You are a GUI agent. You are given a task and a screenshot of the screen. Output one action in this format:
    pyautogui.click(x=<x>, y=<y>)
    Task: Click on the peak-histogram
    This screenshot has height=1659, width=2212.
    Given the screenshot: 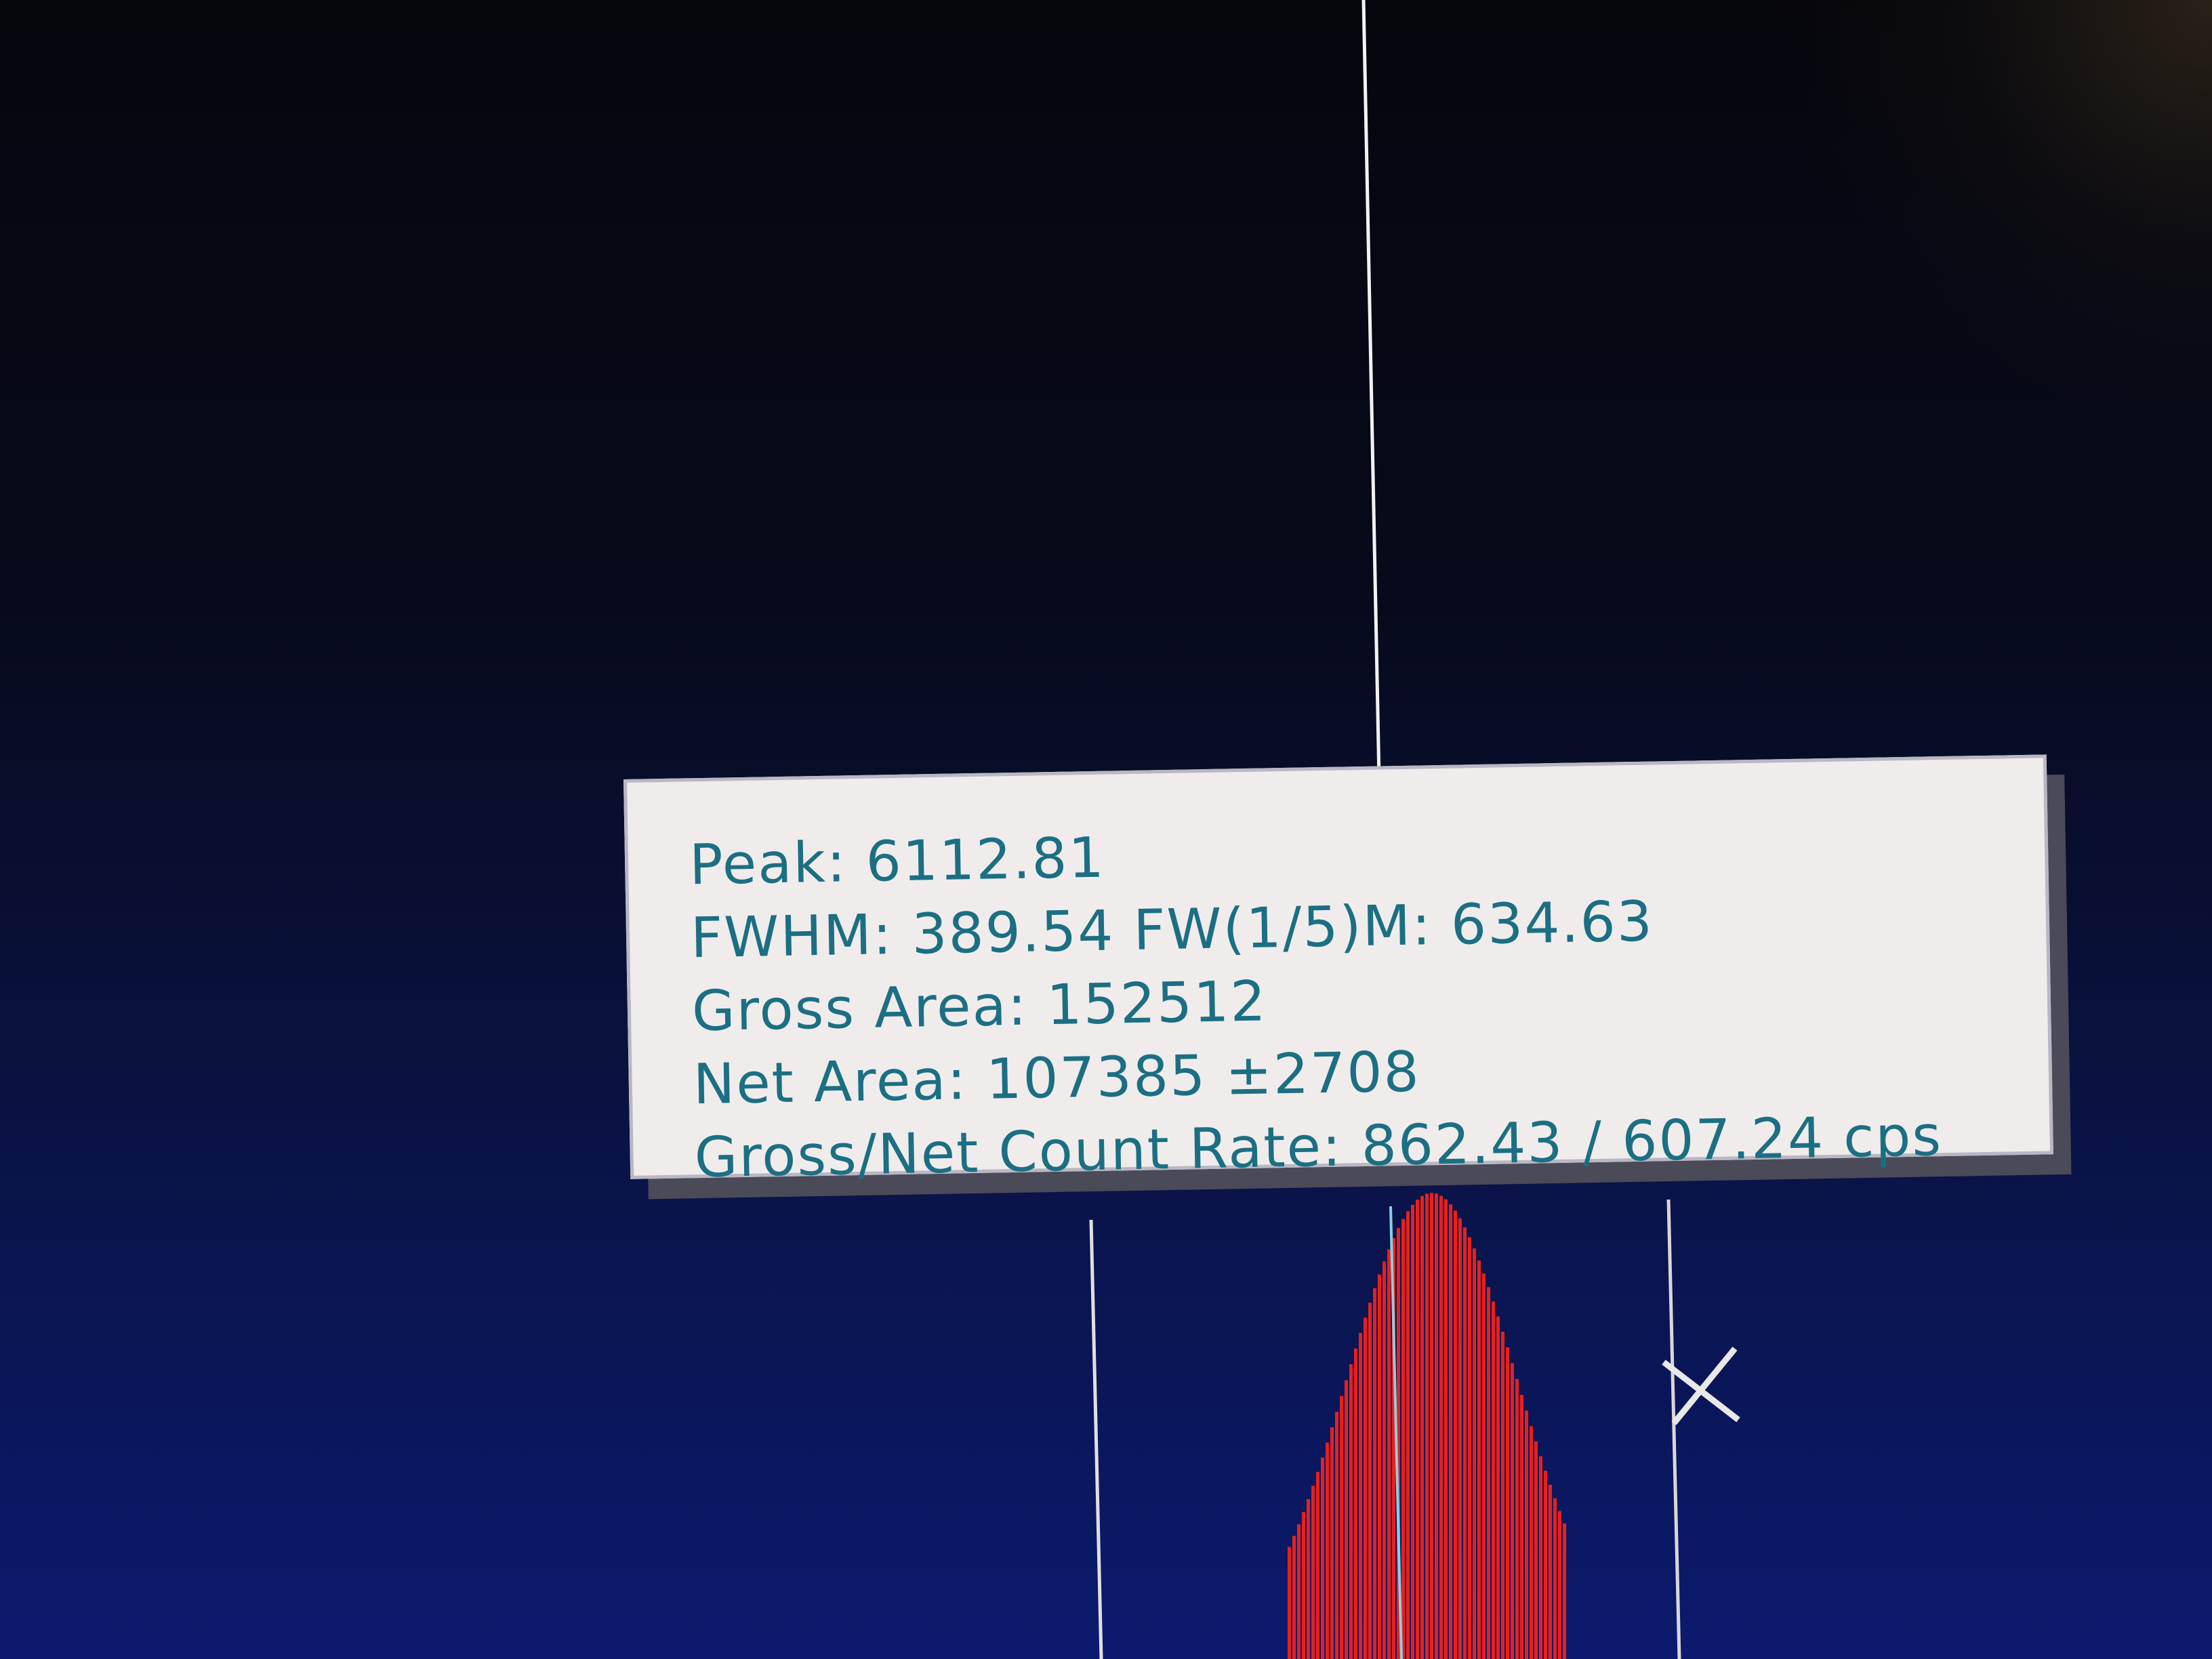 What is the action you would take?
    pyautogui.click(x=1427, y=1426)
    